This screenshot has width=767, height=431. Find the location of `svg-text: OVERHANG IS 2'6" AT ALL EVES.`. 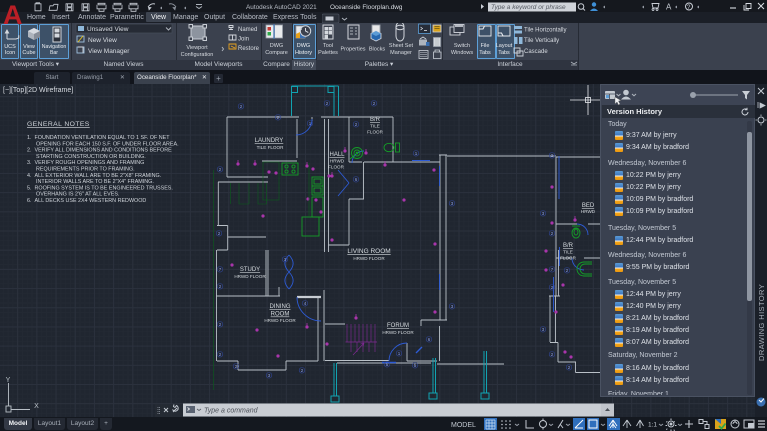

svg-text: OVERHANG IS 2'6" AT ALL EVES. is located at coordinates (77, 195).